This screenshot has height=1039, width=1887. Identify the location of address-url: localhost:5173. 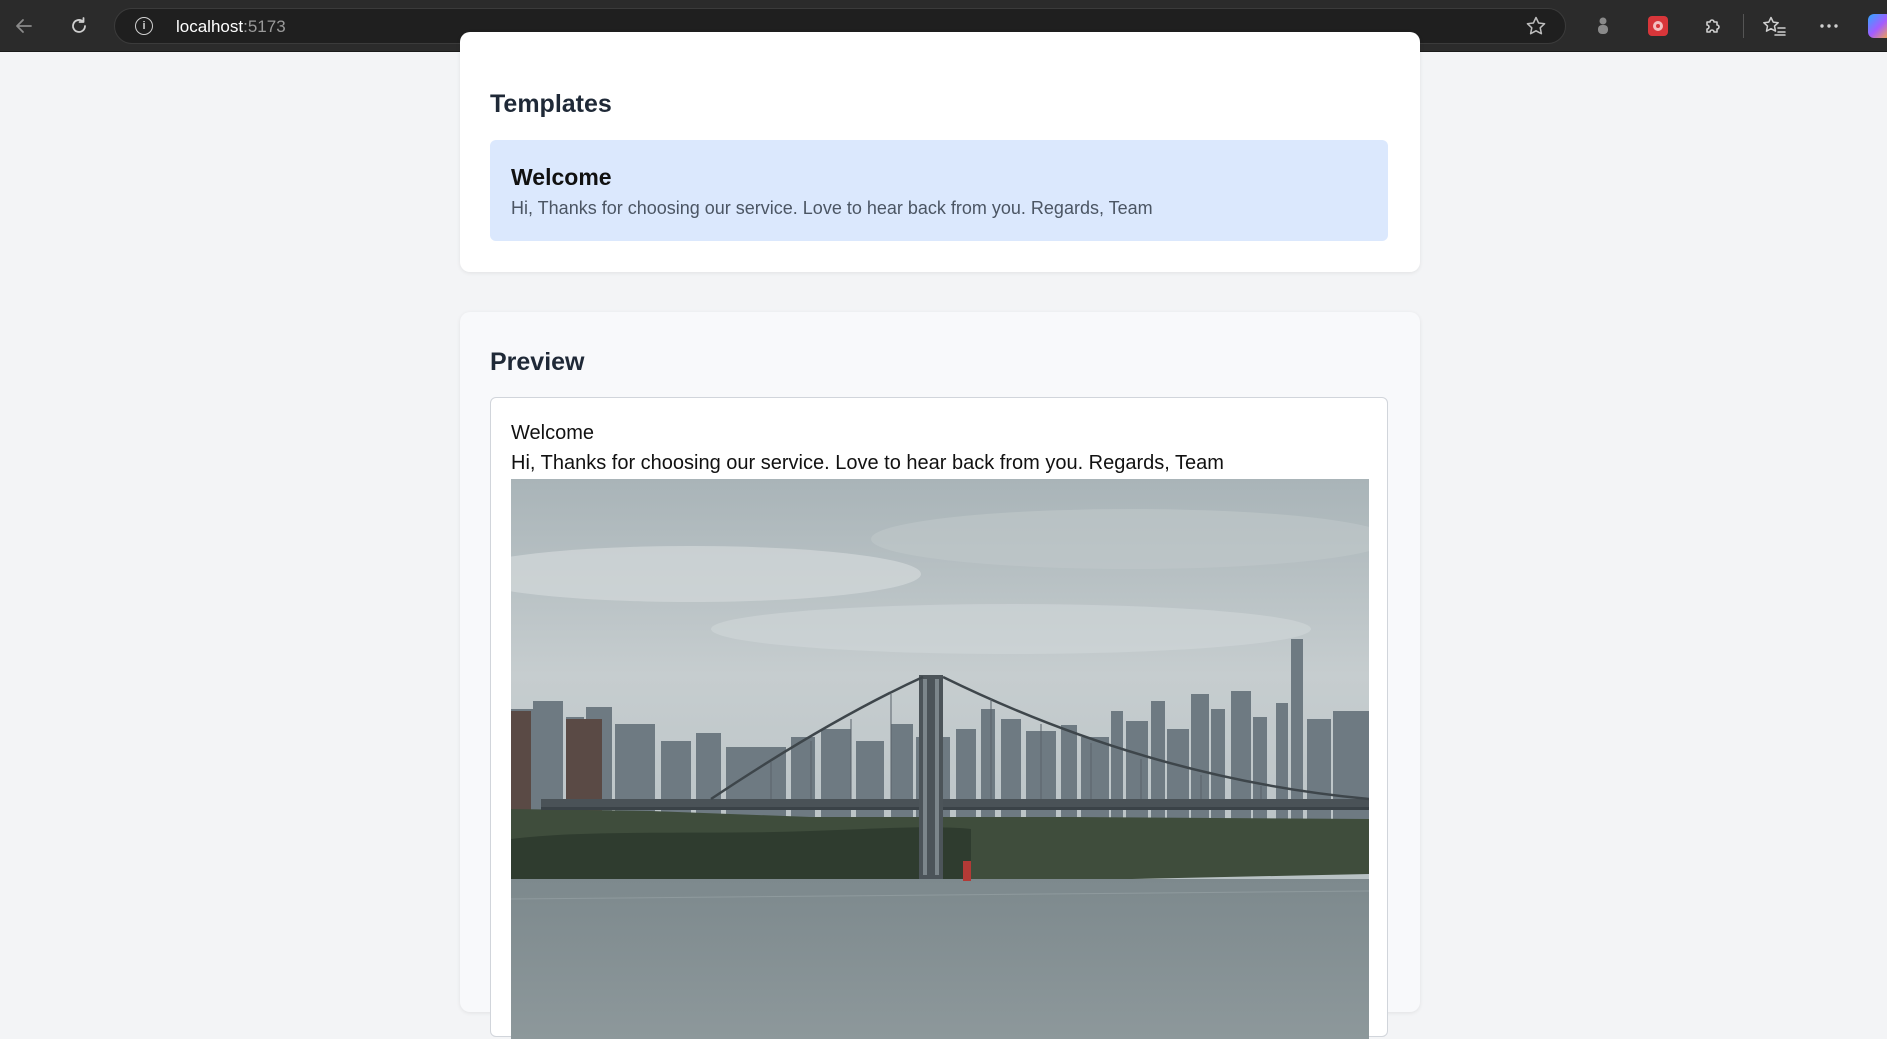
(231, 27).